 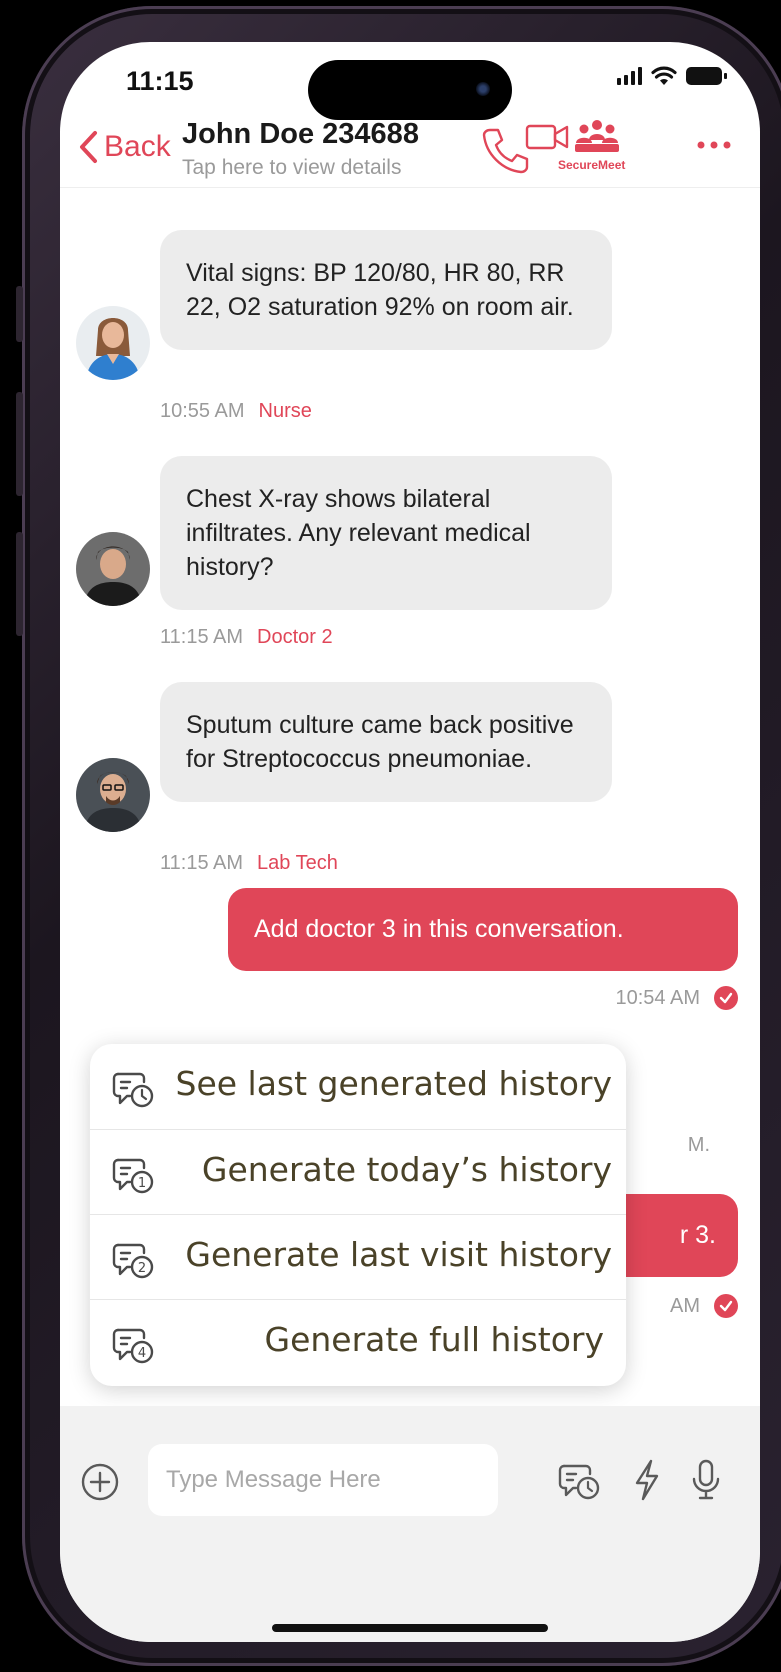 I want to click on avatar-lab-tech, so click(x=113, y=795).